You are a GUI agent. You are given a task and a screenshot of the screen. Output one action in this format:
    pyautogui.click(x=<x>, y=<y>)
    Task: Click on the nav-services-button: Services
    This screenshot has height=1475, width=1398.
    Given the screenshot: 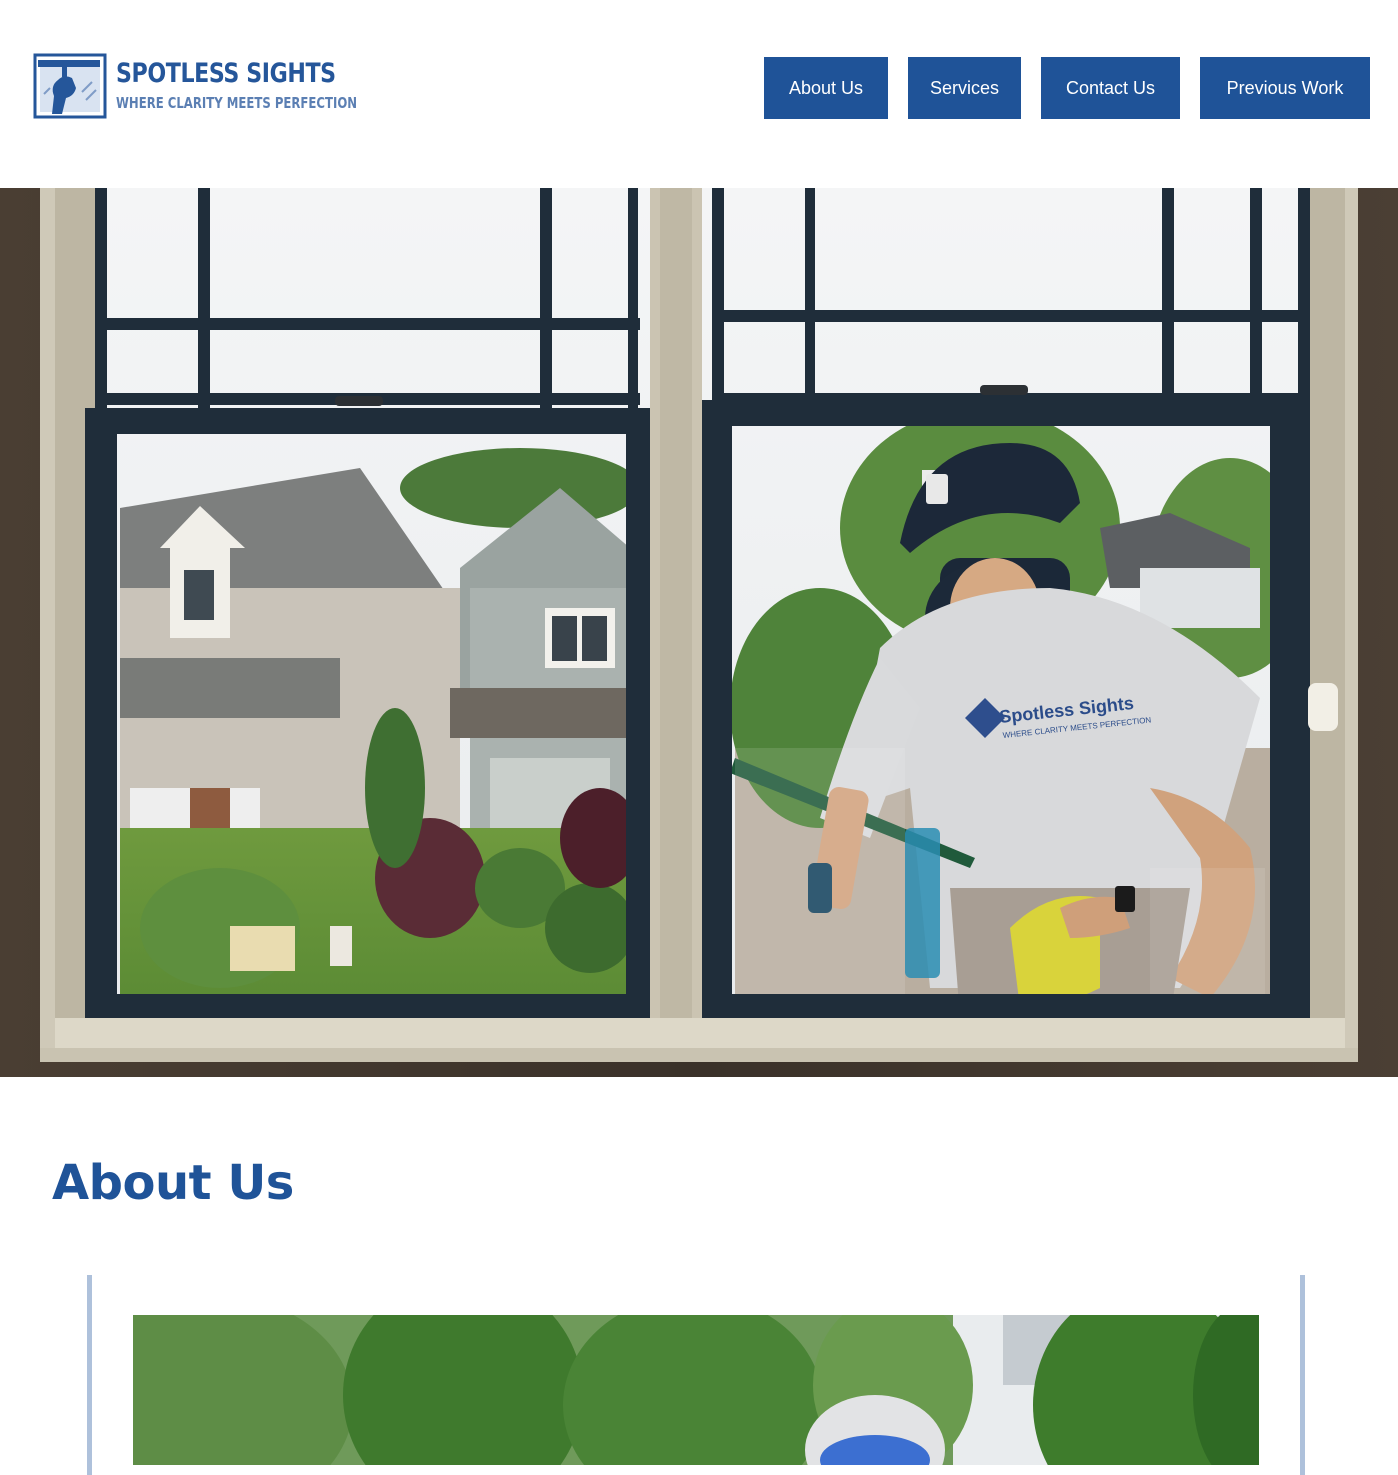 What is the action you would take?
    pyautogui.click(x=964, y=88)
    